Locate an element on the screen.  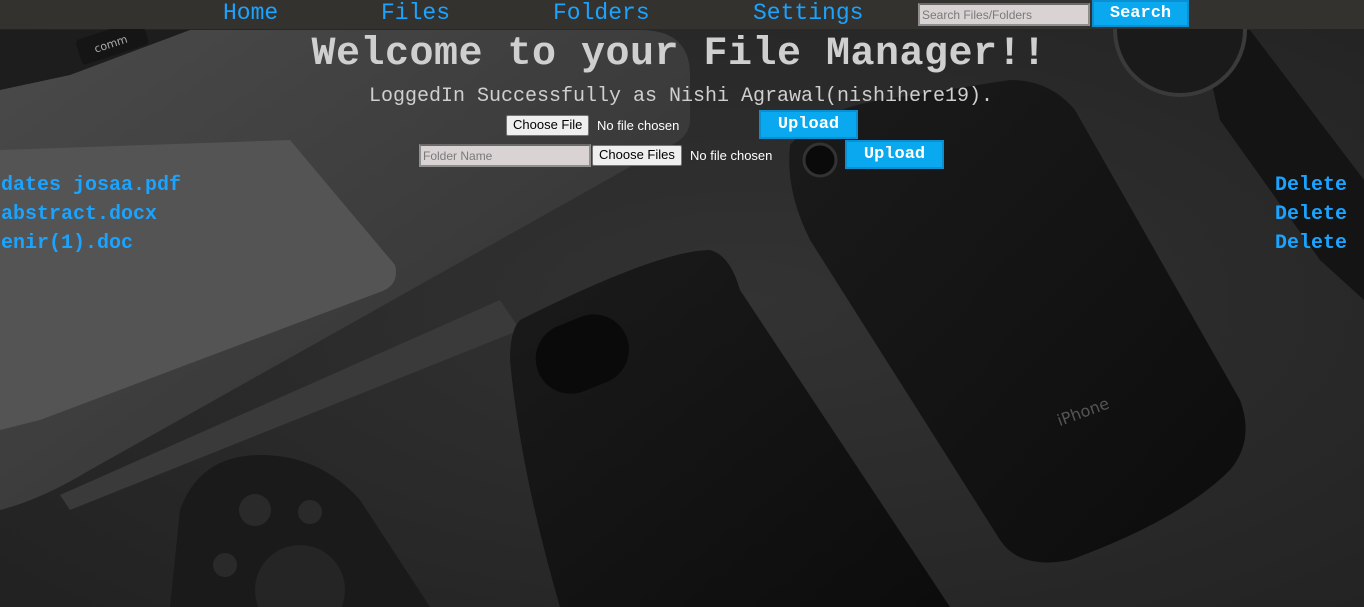
search-button: Search is located at coordinates (1140, 13).